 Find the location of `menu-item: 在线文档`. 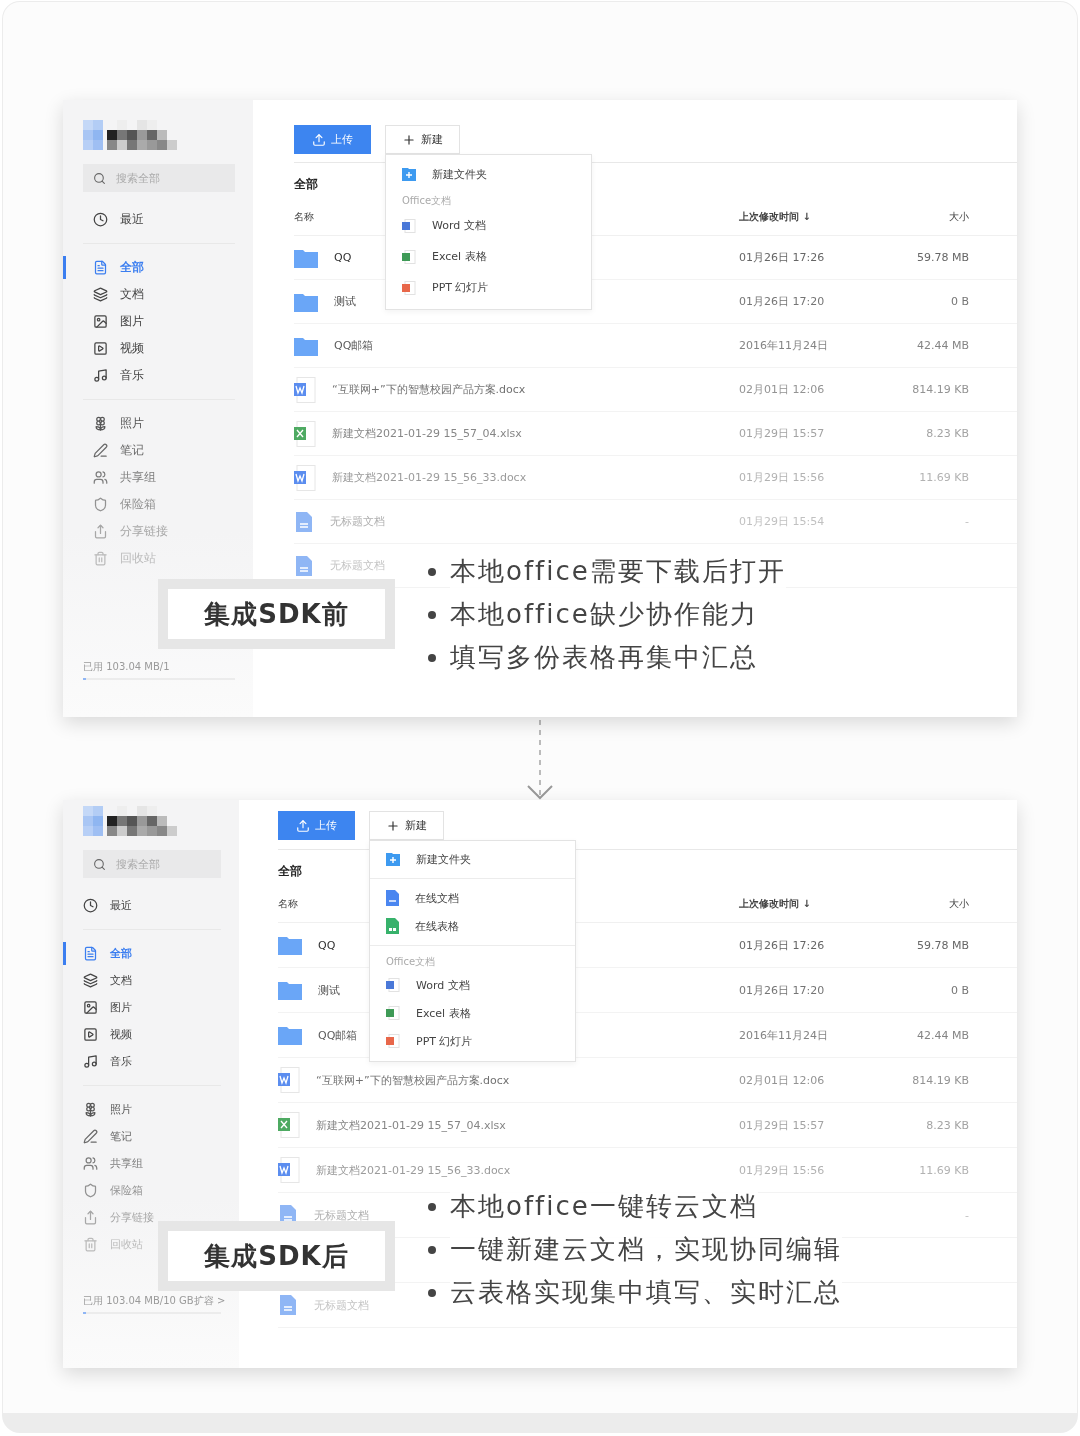

menu-item: 在线文档 is located at coordinates (472, 898).